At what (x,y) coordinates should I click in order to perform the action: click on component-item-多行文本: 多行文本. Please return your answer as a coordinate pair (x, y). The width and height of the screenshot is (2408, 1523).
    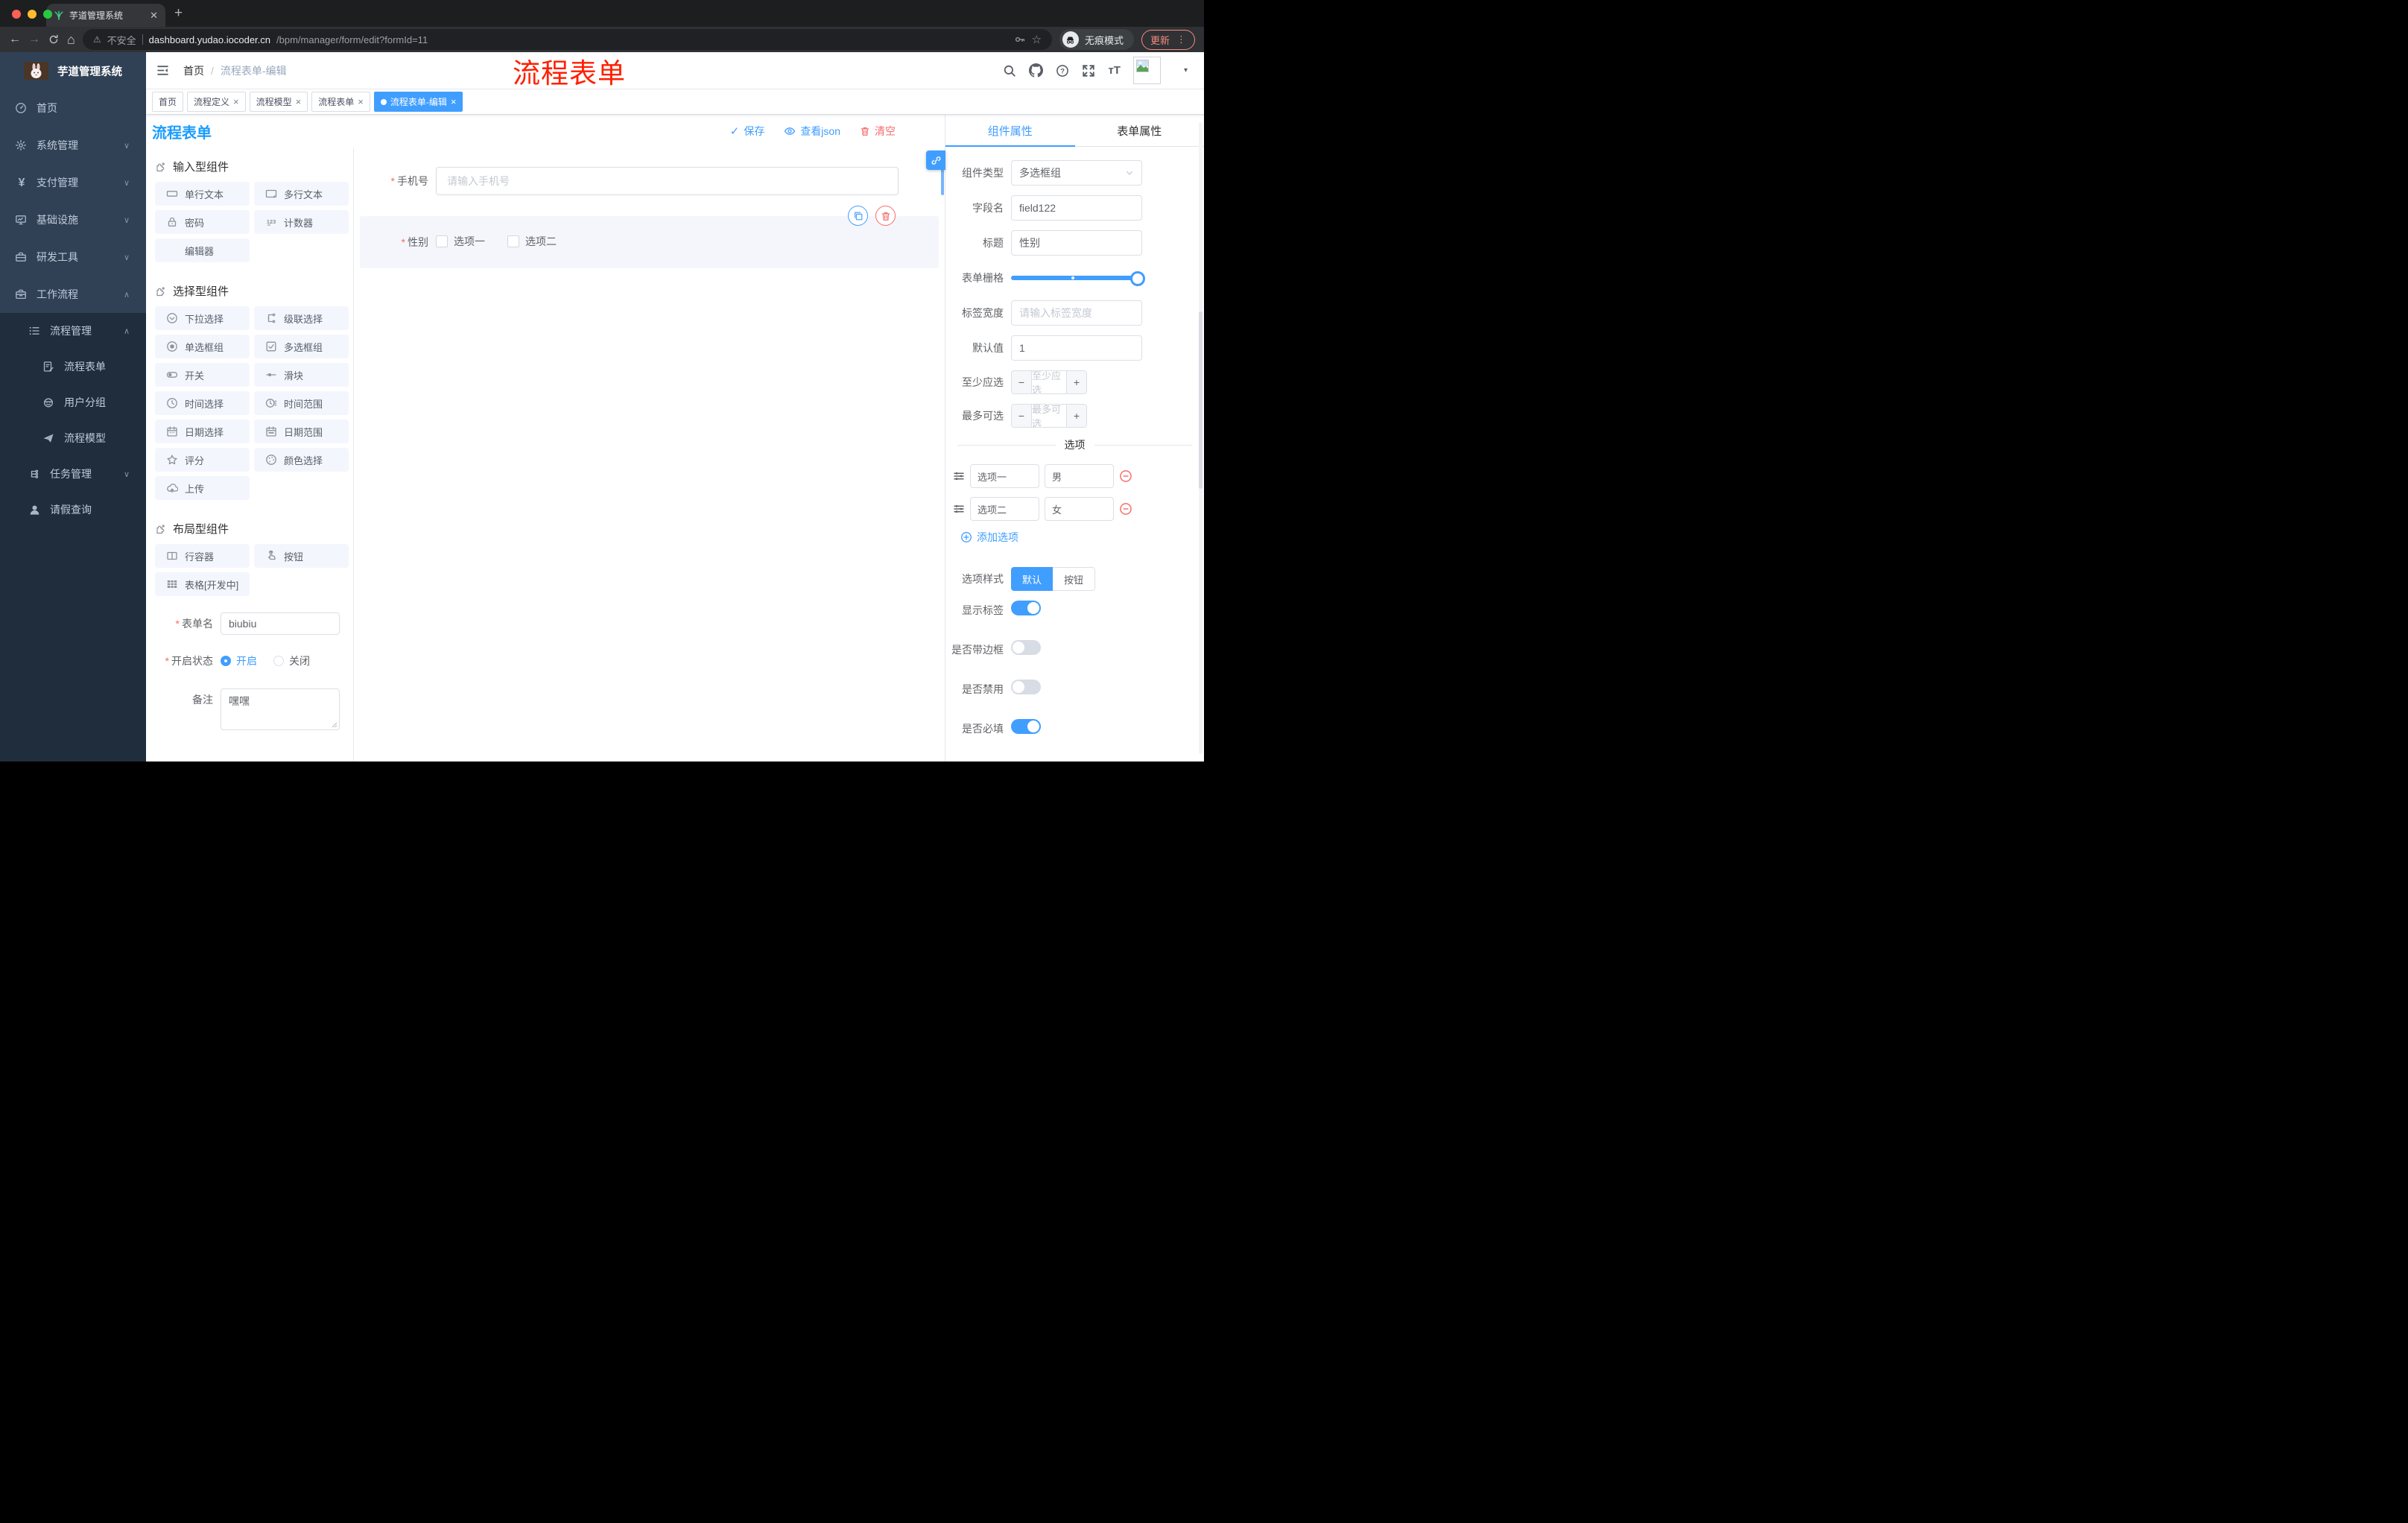
    Looking at the image, I should click on (301, 194).